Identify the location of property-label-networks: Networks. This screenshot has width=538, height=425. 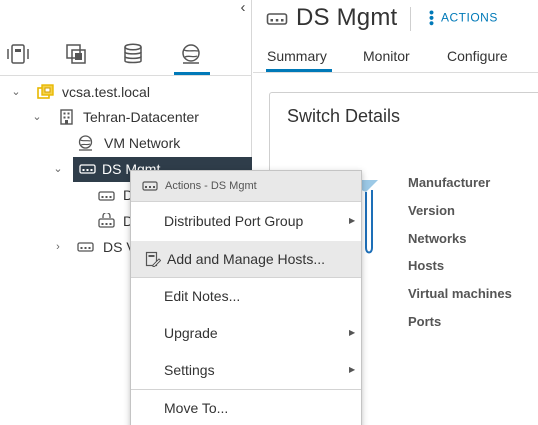
(437, 238).